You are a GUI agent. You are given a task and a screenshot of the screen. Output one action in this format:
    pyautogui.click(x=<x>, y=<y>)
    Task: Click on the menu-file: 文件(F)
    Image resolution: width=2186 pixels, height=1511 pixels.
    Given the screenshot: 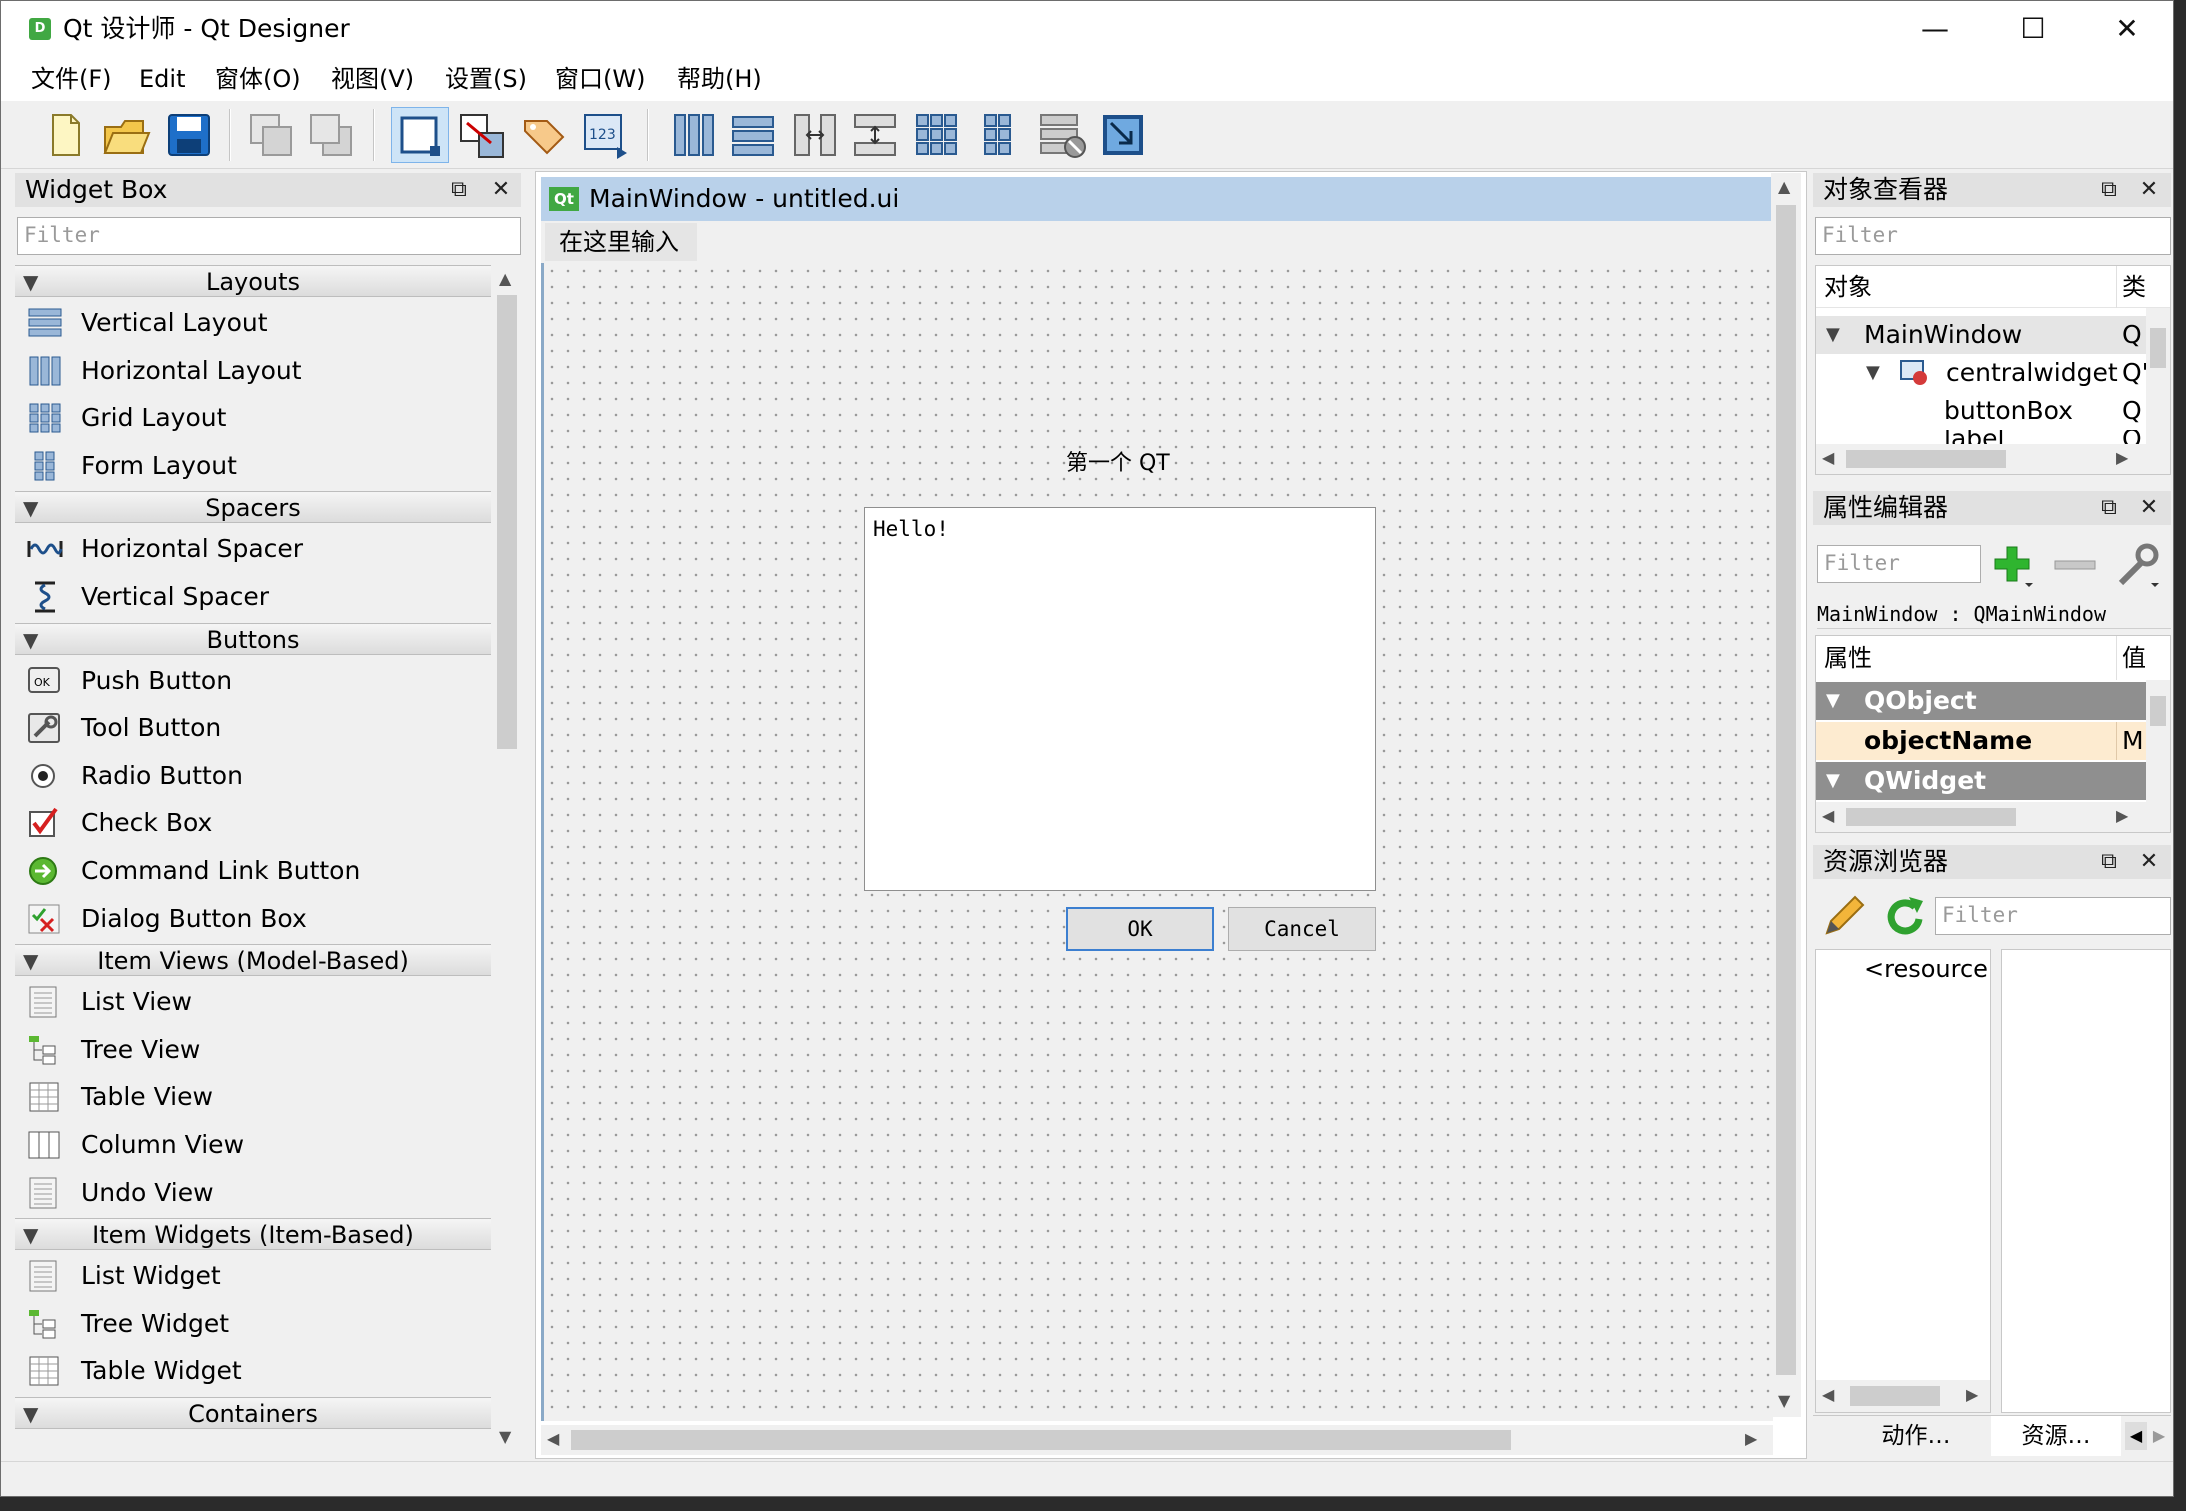 What is the action you would take?
    pyautogui.click(x=71, y=79)
    